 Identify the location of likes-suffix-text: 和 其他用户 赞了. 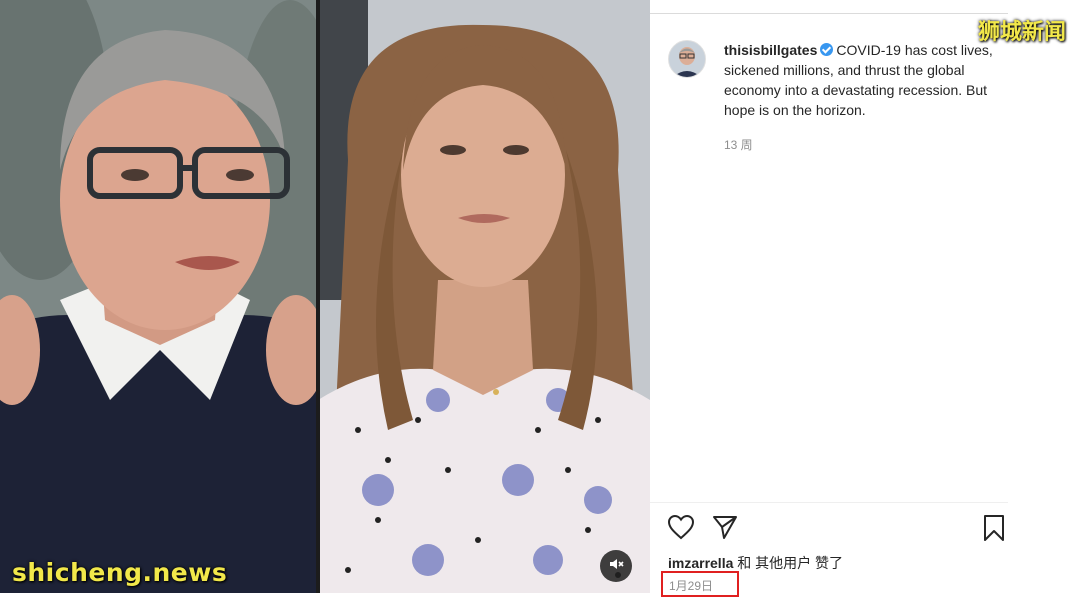
(788, 563).